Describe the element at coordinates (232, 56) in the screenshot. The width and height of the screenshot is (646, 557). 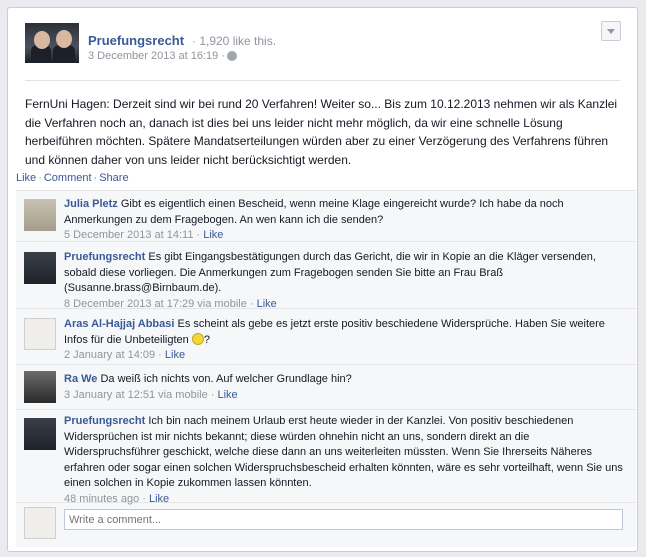
I see `globe-icon` at that location.